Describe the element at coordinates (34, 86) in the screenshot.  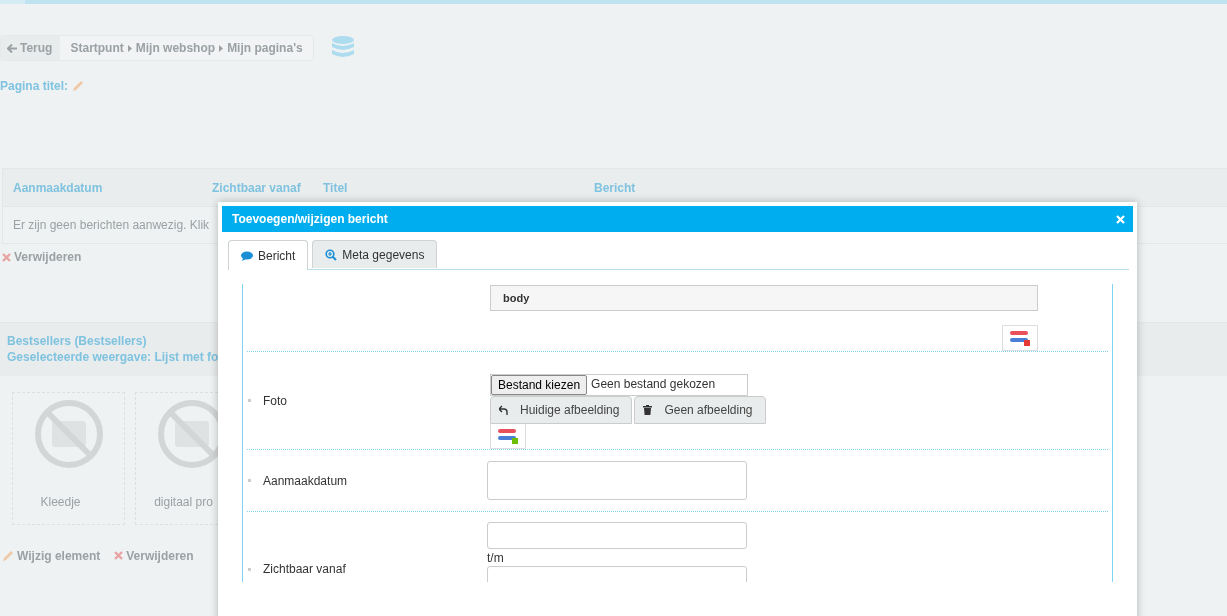
I see `page-title-label: Pagina titel:` at that location.